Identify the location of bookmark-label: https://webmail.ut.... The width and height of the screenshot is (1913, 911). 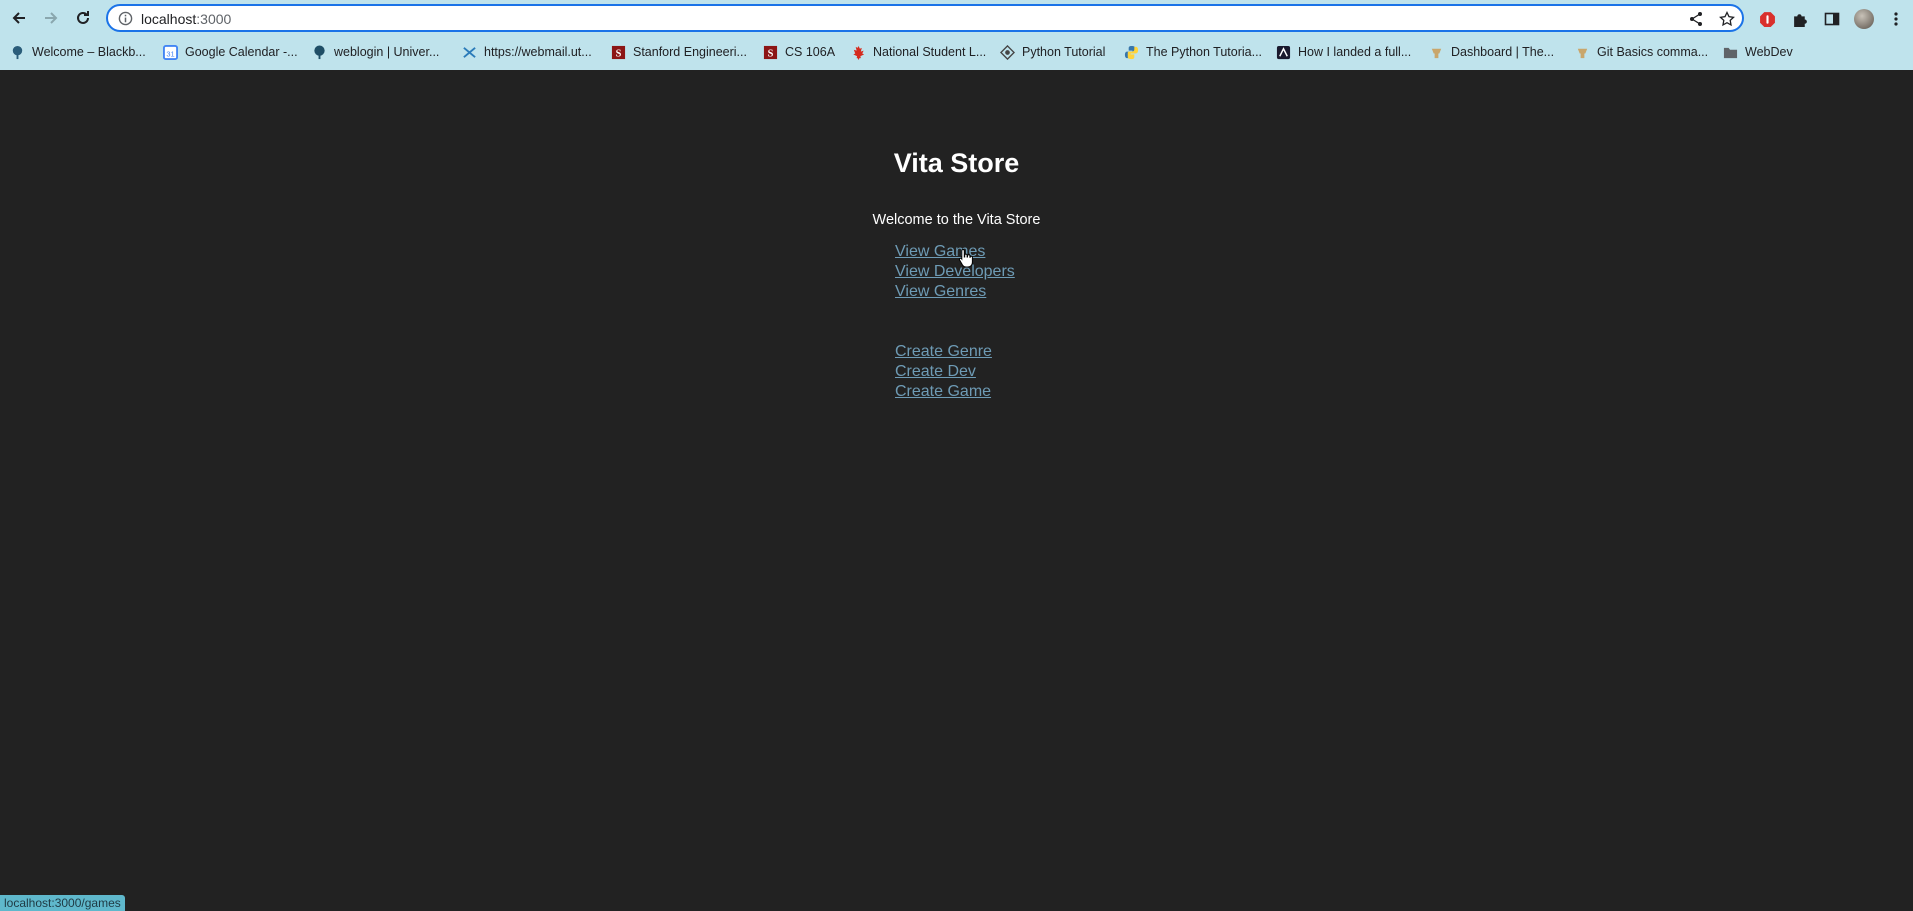
(538, 52).